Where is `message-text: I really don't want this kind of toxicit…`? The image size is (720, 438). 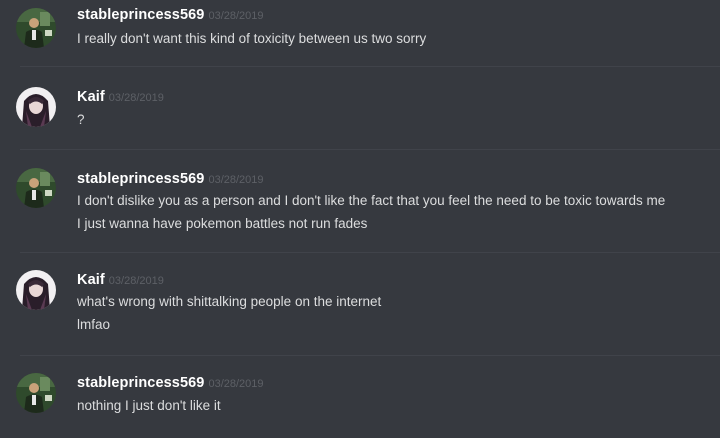 message-text: I really don't want this kind of toxicit… is located at coordinates (252, 38).